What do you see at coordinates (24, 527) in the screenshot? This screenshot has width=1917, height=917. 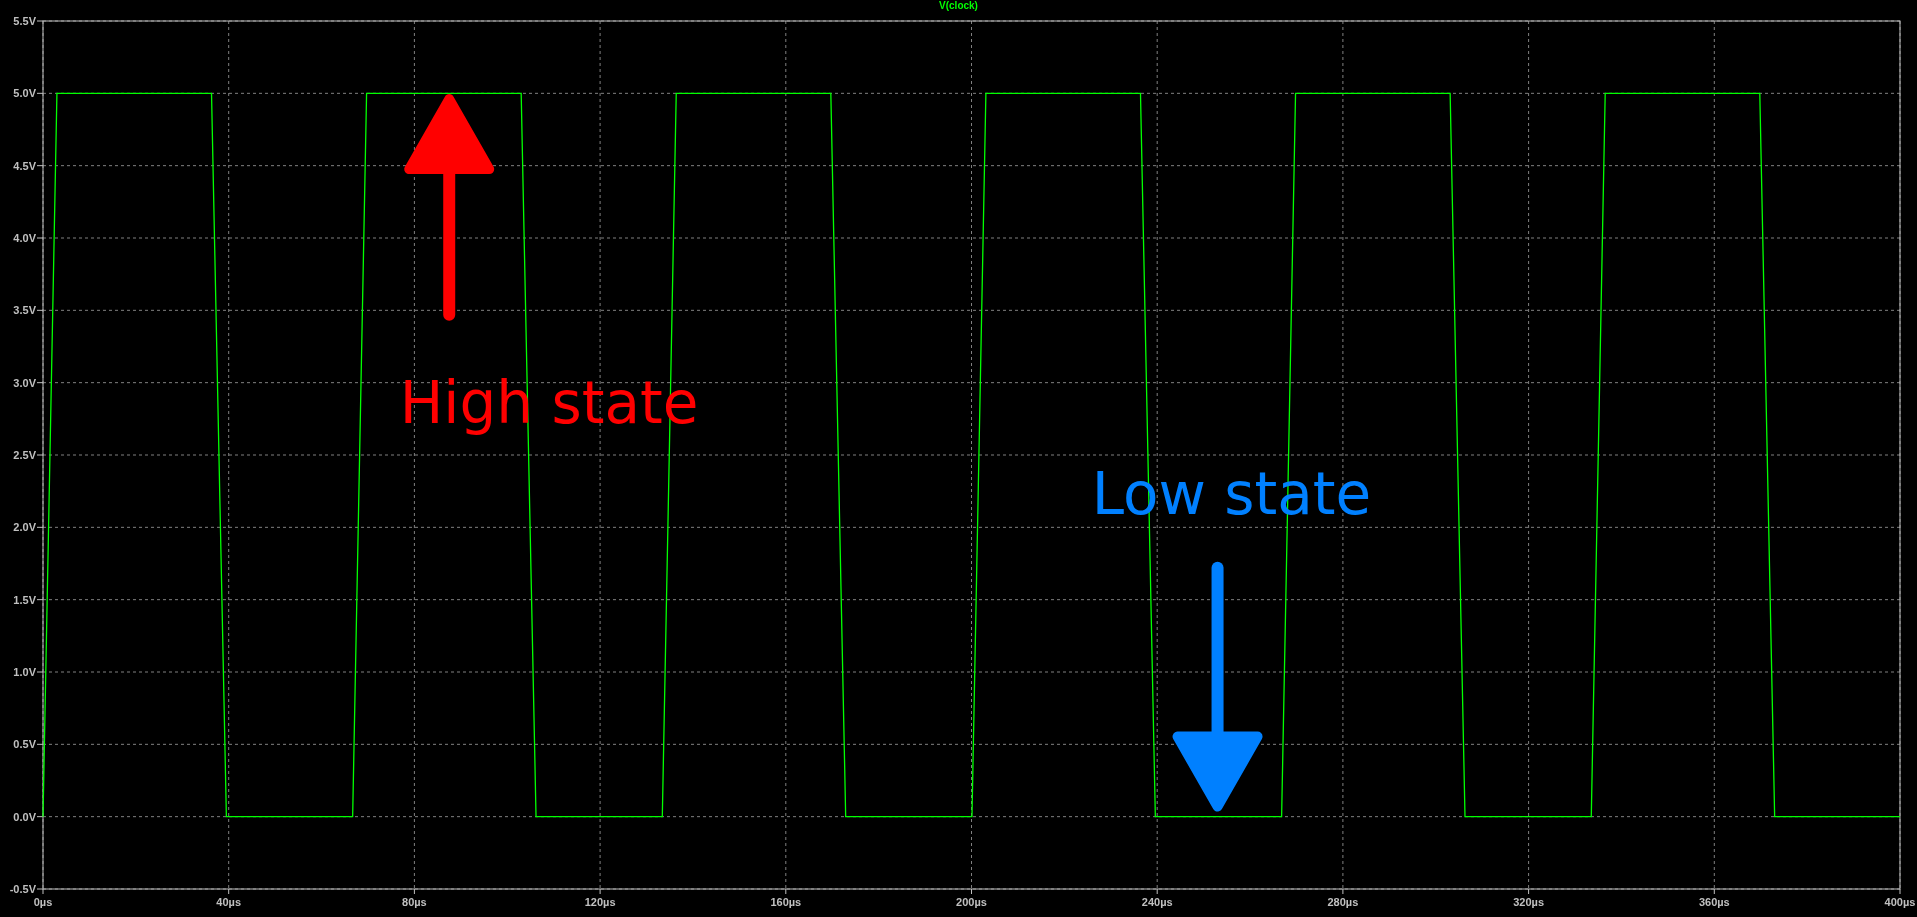 I see `y-tick-label: 2.0V` at bounding box center [24, 527].